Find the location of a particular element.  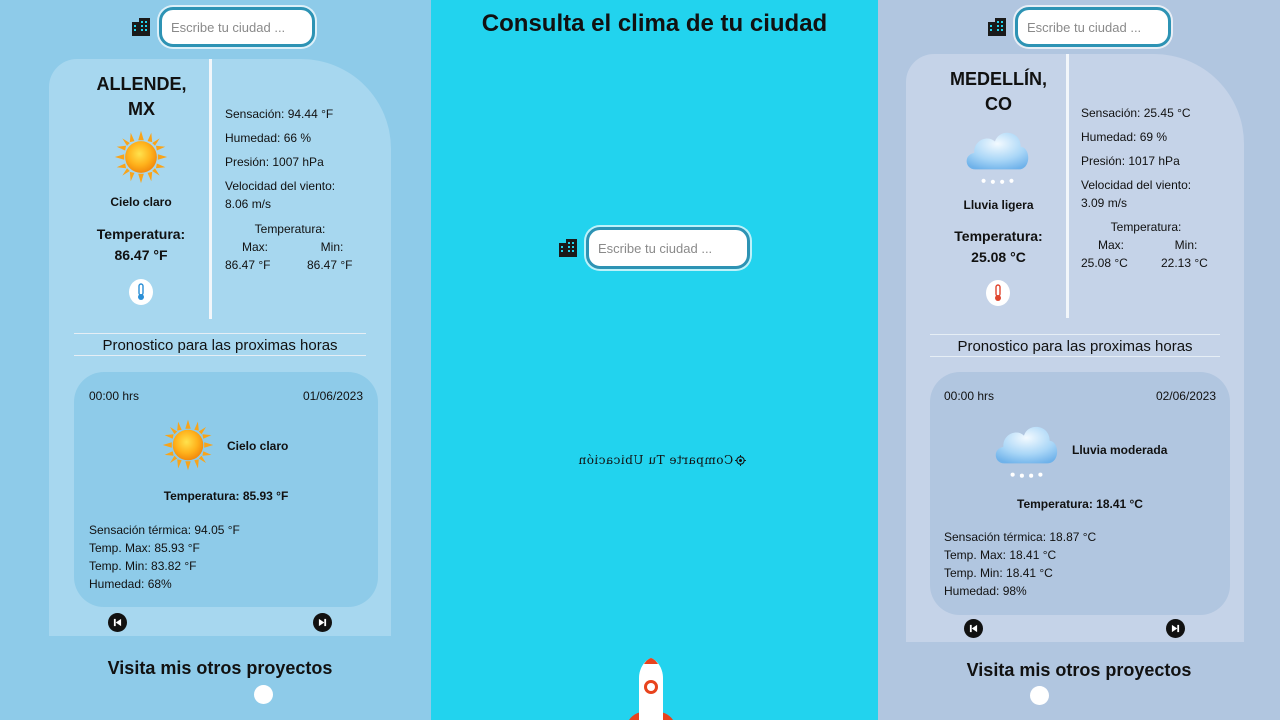

forecast-humidity: Humedad: 68% is located at coordinates (130, 584).